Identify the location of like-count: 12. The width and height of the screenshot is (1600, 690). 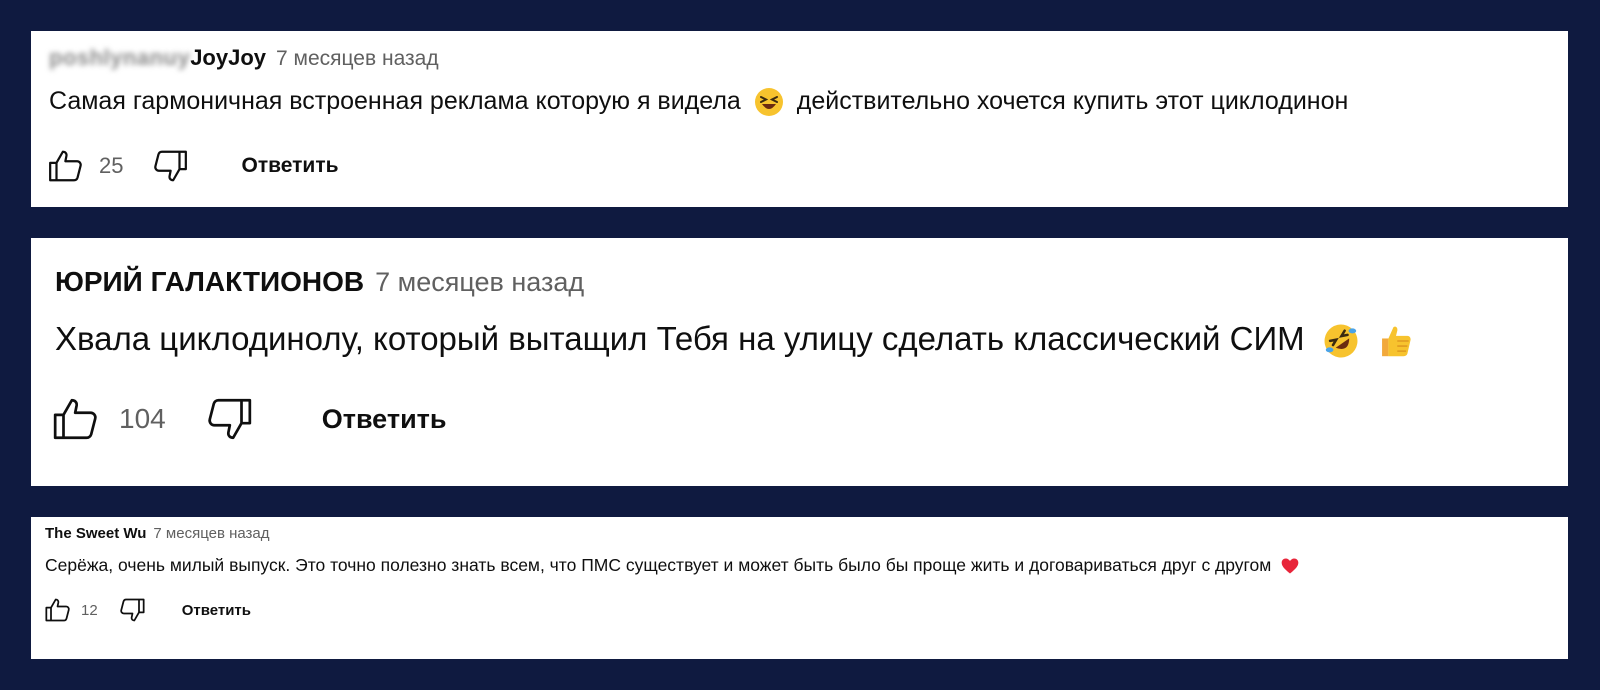
(89, 610).